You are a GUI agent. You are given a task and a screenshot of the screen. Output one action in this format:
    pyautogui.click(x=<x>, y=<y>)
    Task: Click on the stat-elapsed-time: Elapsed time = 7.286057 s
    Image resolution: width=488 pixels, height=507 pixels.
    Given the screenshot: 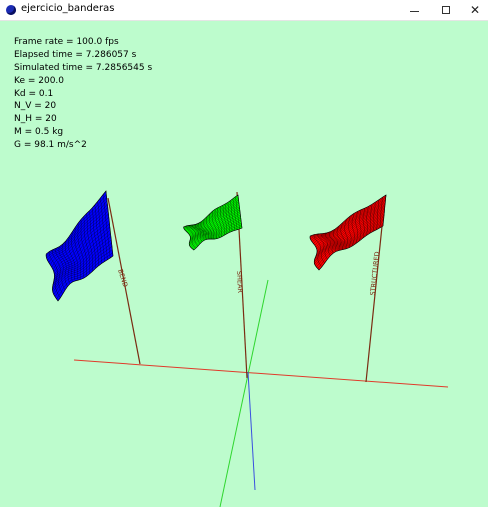 What is the action you would take?
    pyautogui.click(x=75, y=54)
    